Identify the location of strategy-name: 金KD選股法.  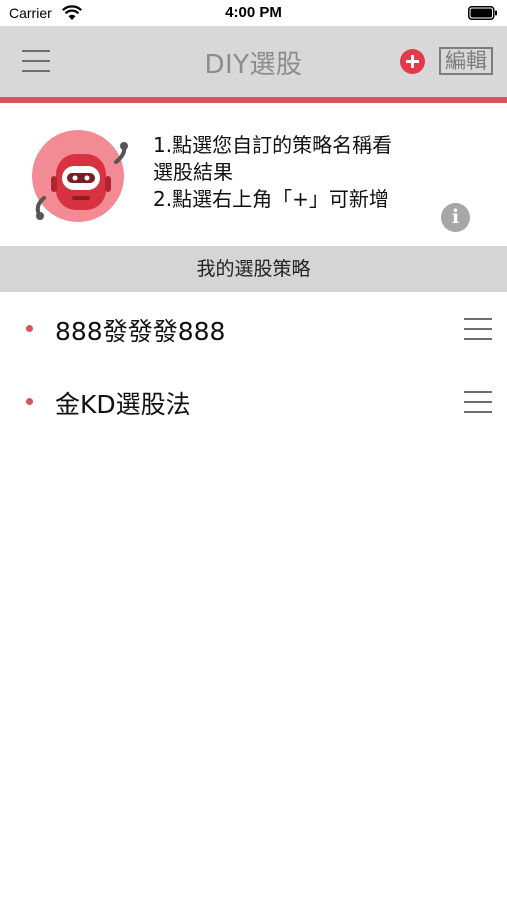
(123, 403).